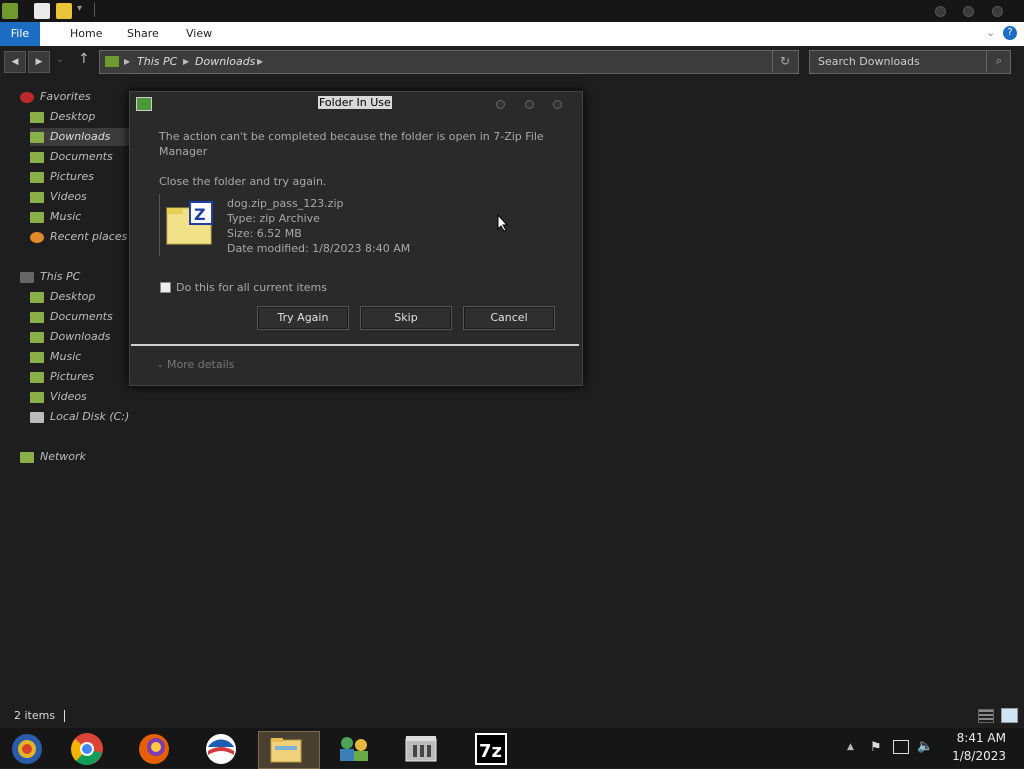  What do you see at coordinates (512, 34) in the screenshot?
I see `ribbon-tabs: File Home Share View ⌄ ?` at bounding box center [512, 34].